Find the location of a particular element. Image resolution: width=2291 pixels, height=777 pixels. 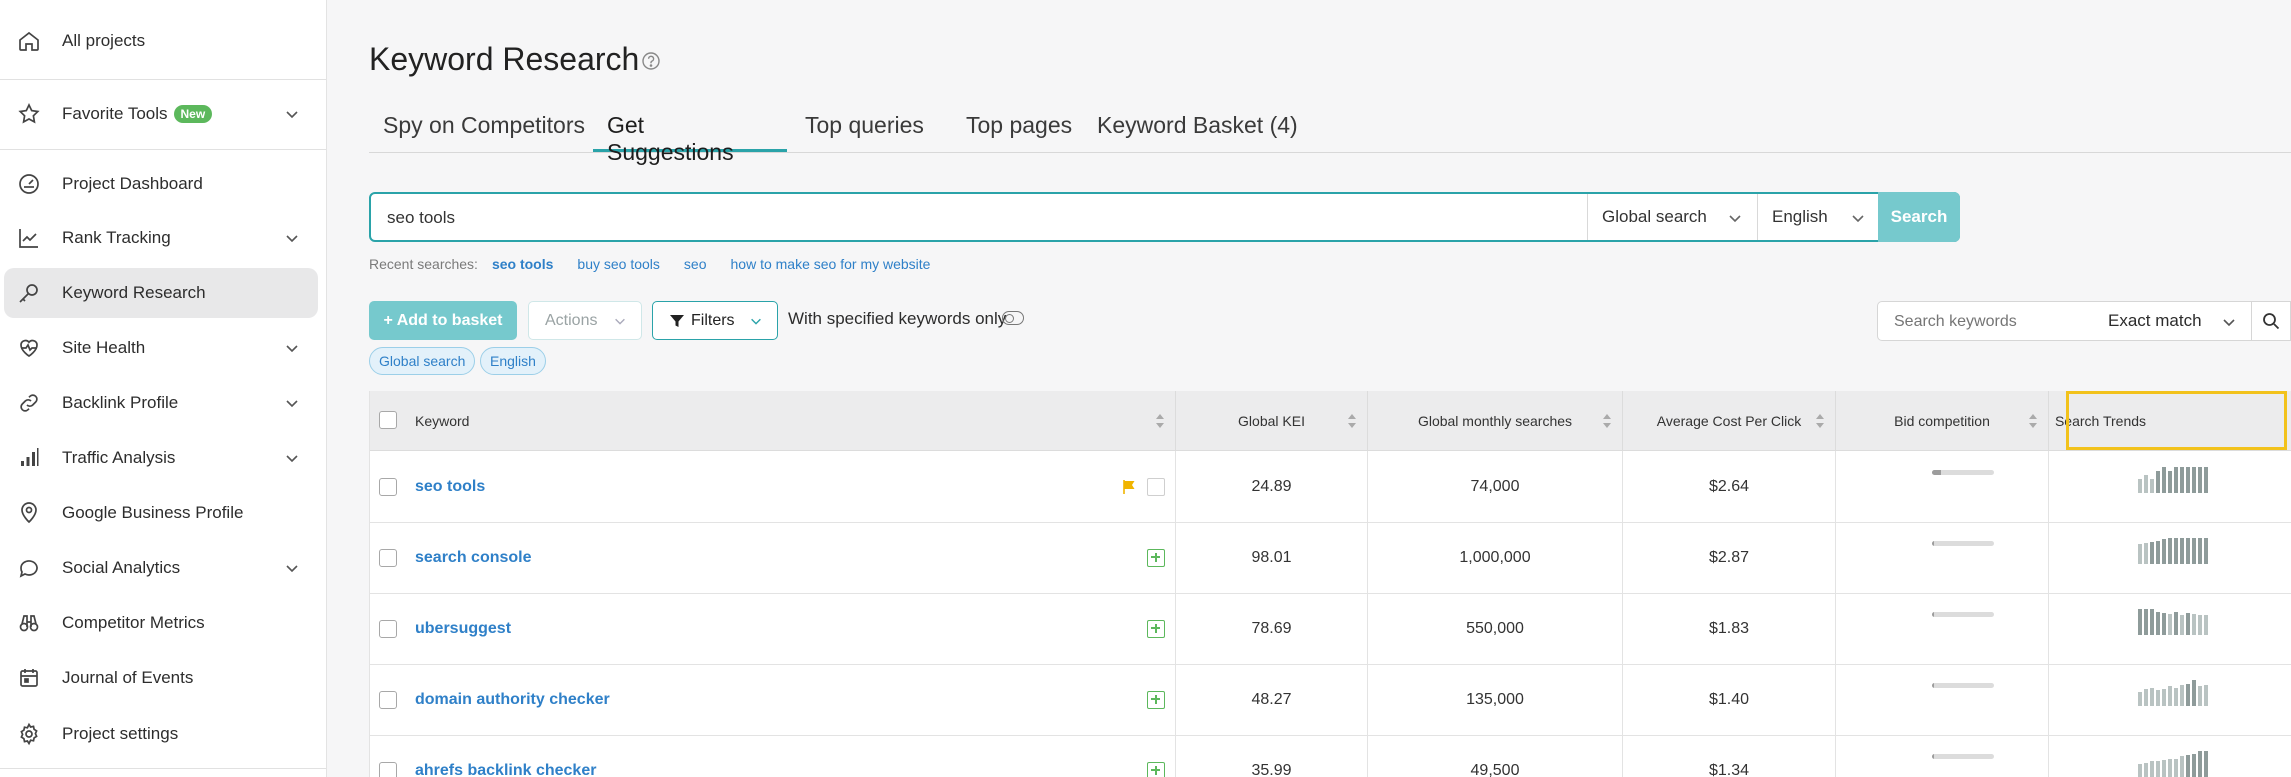

sidebar-item-competitor-metrics: Competitor Metrics is located at coordinates (161, 623).